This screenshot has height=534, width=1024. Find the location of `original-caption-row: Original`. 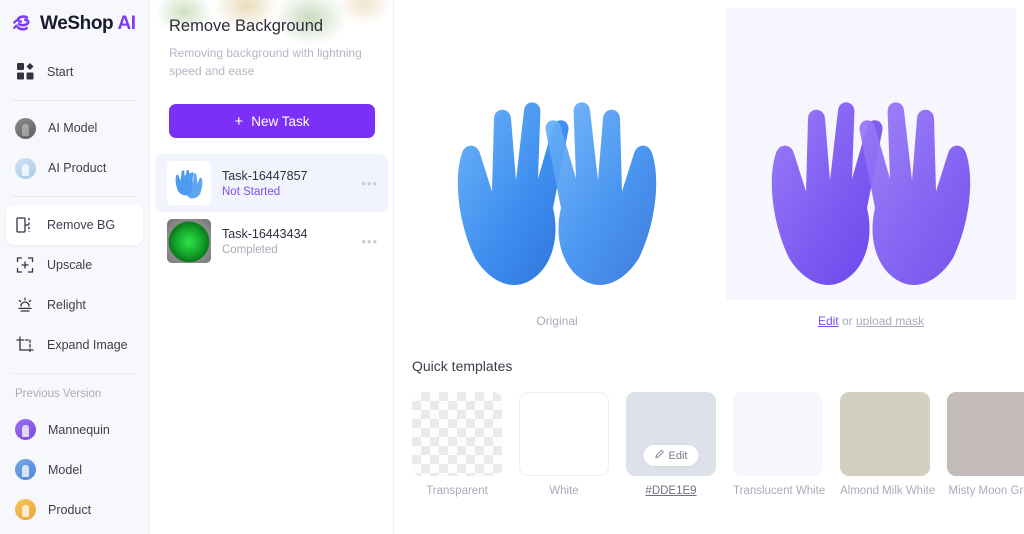

original-caption-row: Original is located at coordinates (557, 321).